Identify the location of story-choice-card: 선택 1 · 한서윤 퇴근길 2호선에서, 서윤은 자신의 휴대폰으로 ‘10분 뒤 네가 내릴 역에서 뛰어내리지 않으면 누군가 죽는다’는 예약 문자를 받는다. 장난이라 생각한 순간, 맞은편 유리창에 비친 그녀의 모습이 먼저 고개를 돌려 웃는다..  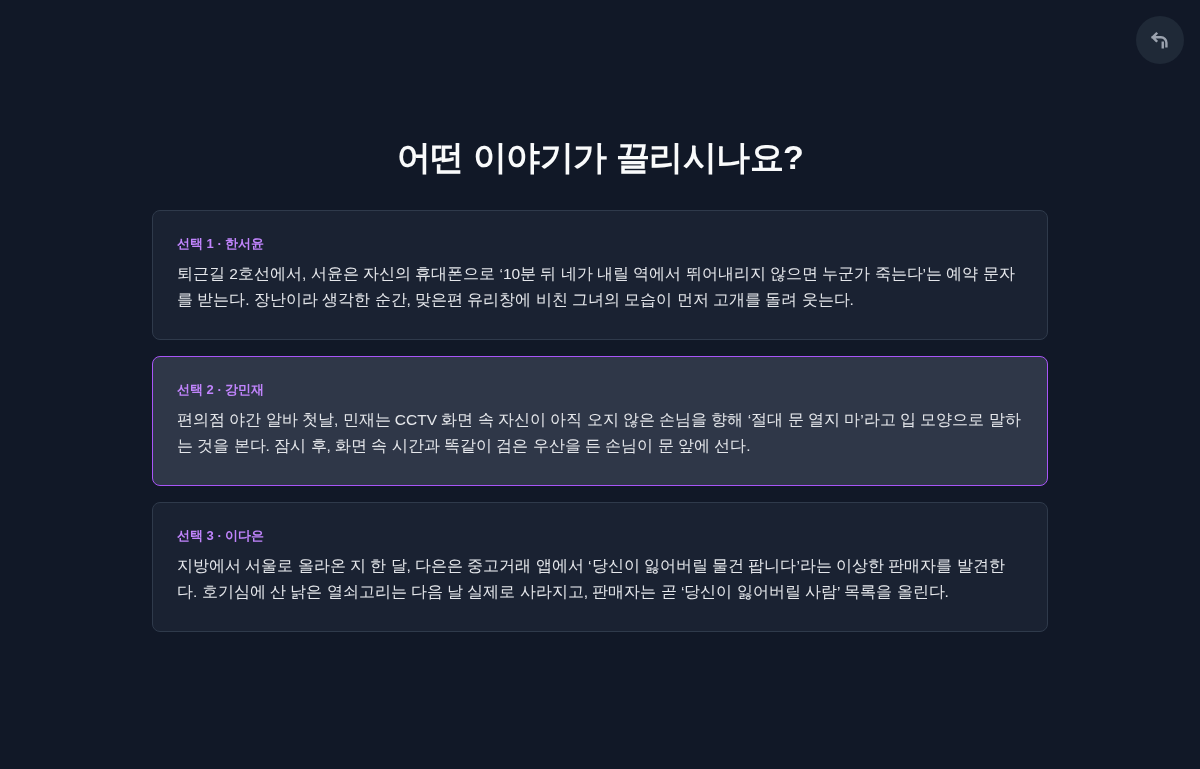
(600, 275).